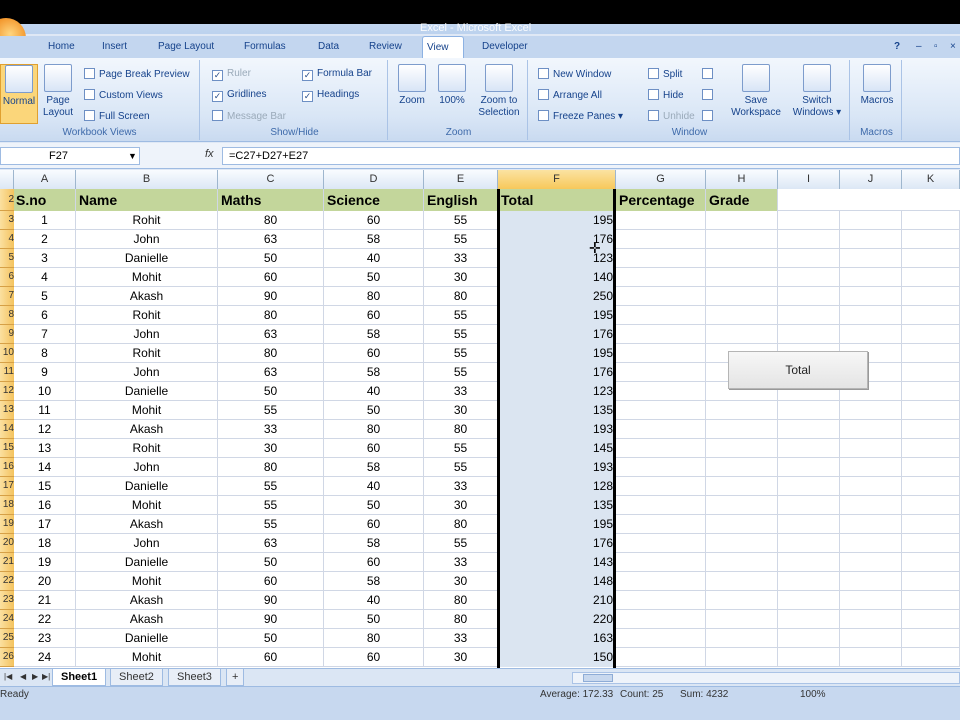 The image size is (960, 720). What do you see at coordinates (374, 200) in the screenshot?
I see `header-science: Science` at bounding box center [374, 200].